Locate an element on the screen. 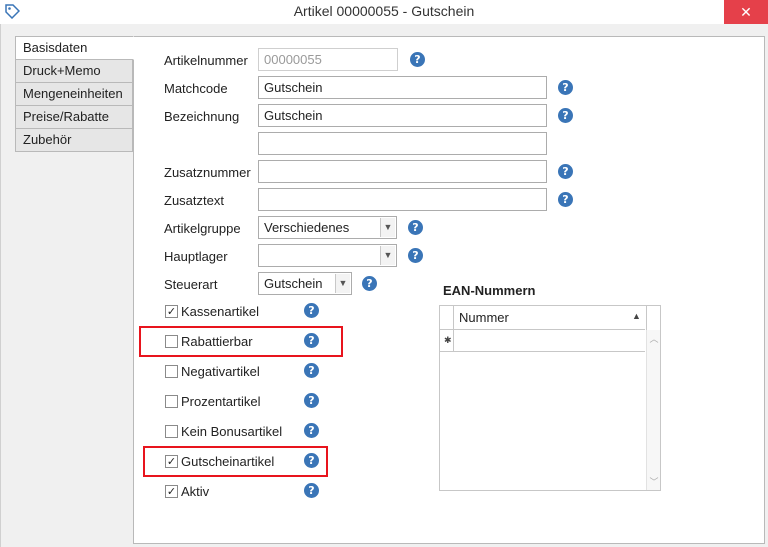 This screenshot has width=768, height=547. kassenartikel-label: Kassenartikel is located at coordinates (220, 311).